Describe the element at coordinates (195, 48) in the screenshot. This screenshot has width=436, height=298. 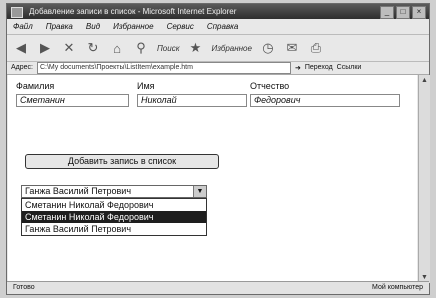
I see `favorites-icon: ★` at that location.